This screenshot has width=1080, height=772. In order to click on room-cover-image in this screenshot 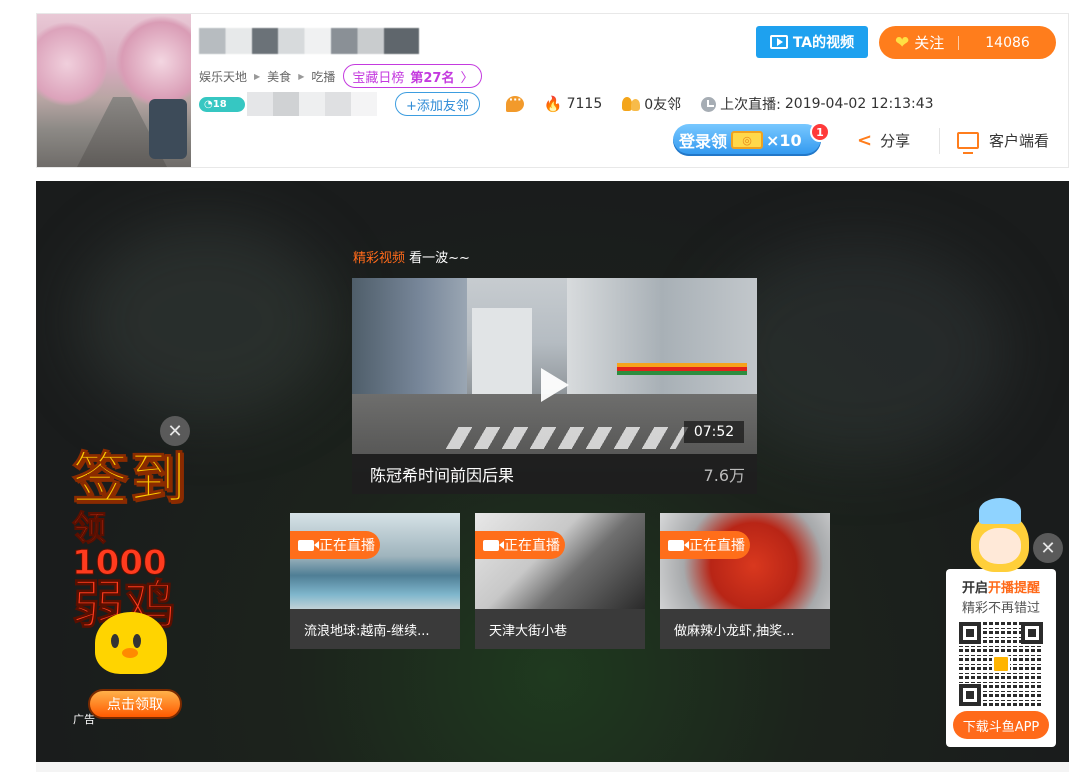, I will do `click(114, 90)`.